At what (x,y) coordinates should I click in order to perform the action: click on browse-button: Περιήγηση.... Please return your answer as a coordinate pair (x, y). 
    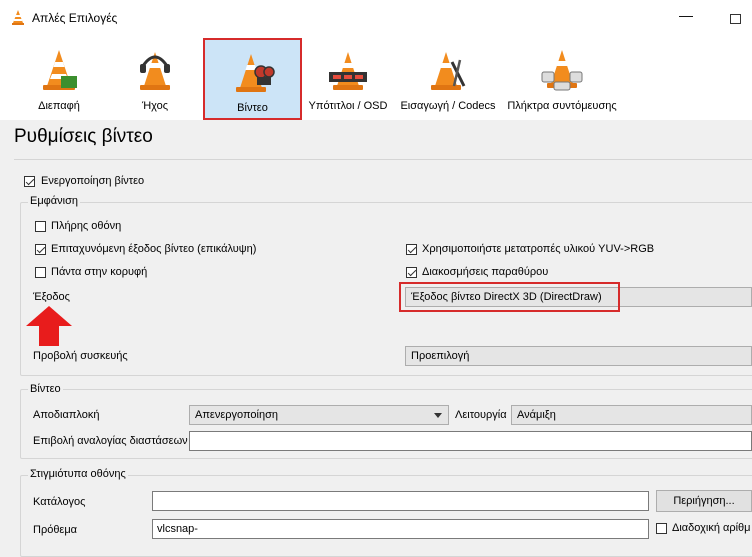
    Looking at the image, I should click on (704, 501).